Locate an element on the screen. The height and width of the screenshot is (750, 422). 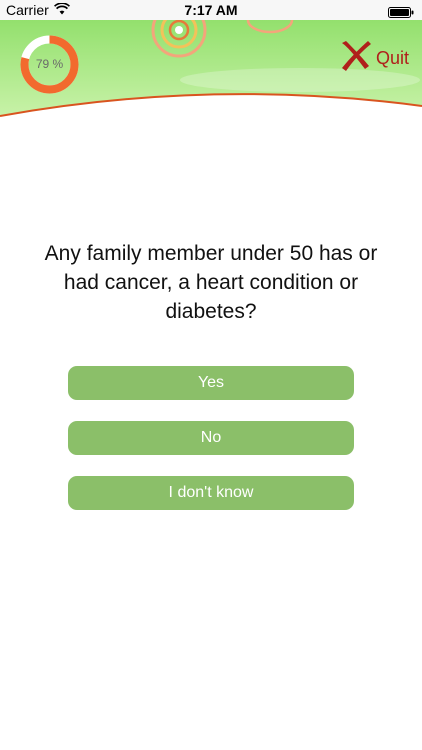
status-bar: Carrier 7:17 AM is located at coordinates (211, 10).